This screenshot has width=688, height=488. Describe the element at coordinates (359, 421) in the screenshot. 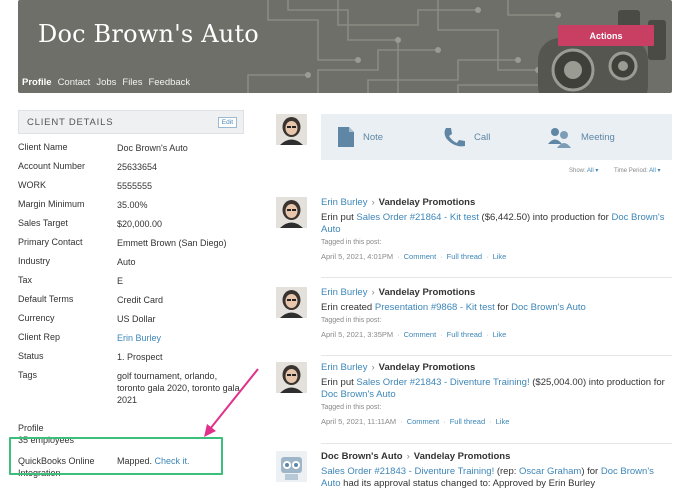

I see `timestamp: April 5, 2021, 11:11AM` at that location.